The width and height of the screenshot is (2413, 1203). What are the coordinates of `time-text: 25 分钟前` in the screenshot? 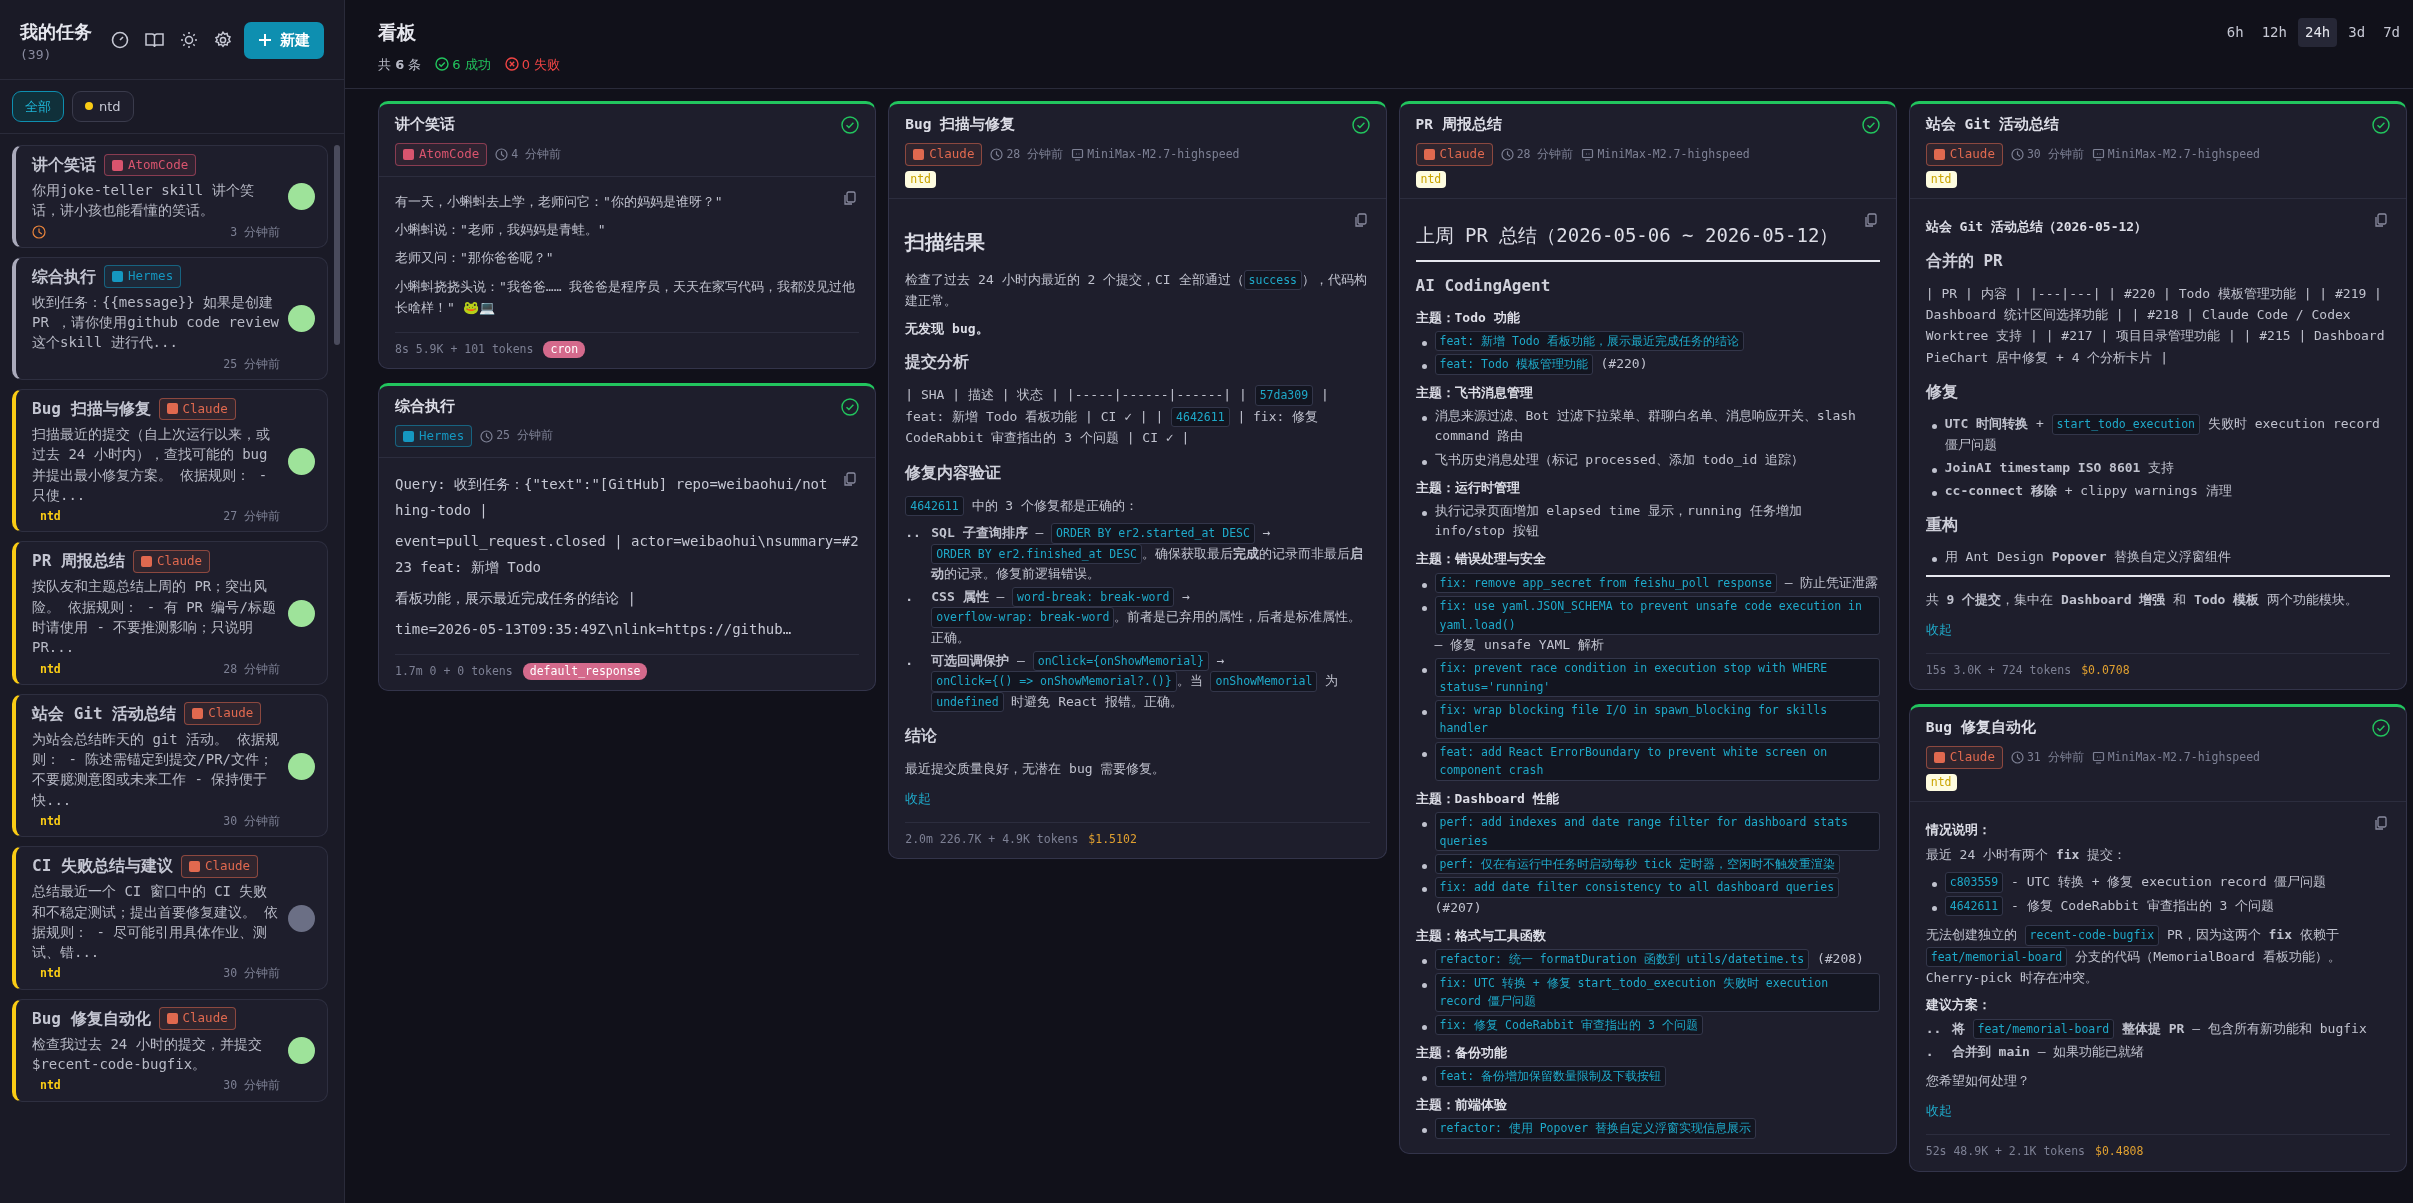 It's located at (251, 364).